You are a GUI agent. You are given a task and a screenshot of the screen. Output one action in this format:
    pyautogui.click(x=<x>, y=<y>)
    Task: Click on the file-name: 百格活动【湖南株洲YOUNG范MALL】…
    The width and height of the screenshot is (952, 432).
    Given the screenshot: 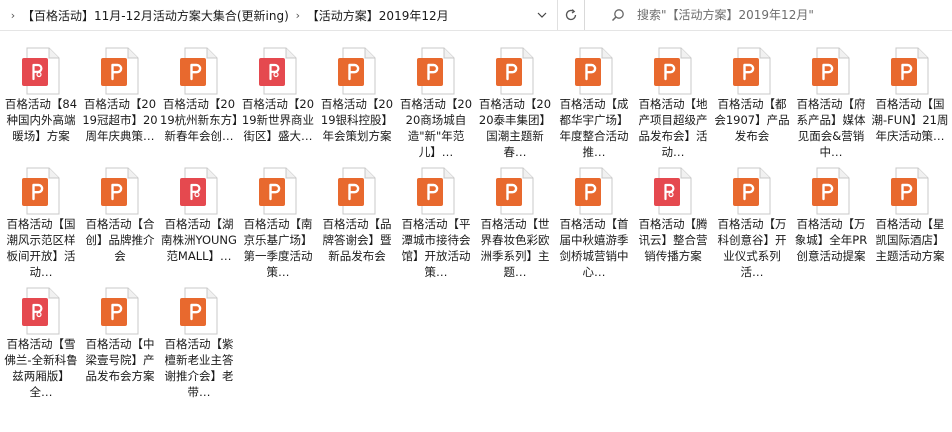 What is the action you would take?
    pyautogui.click(x=199, y=240)
    